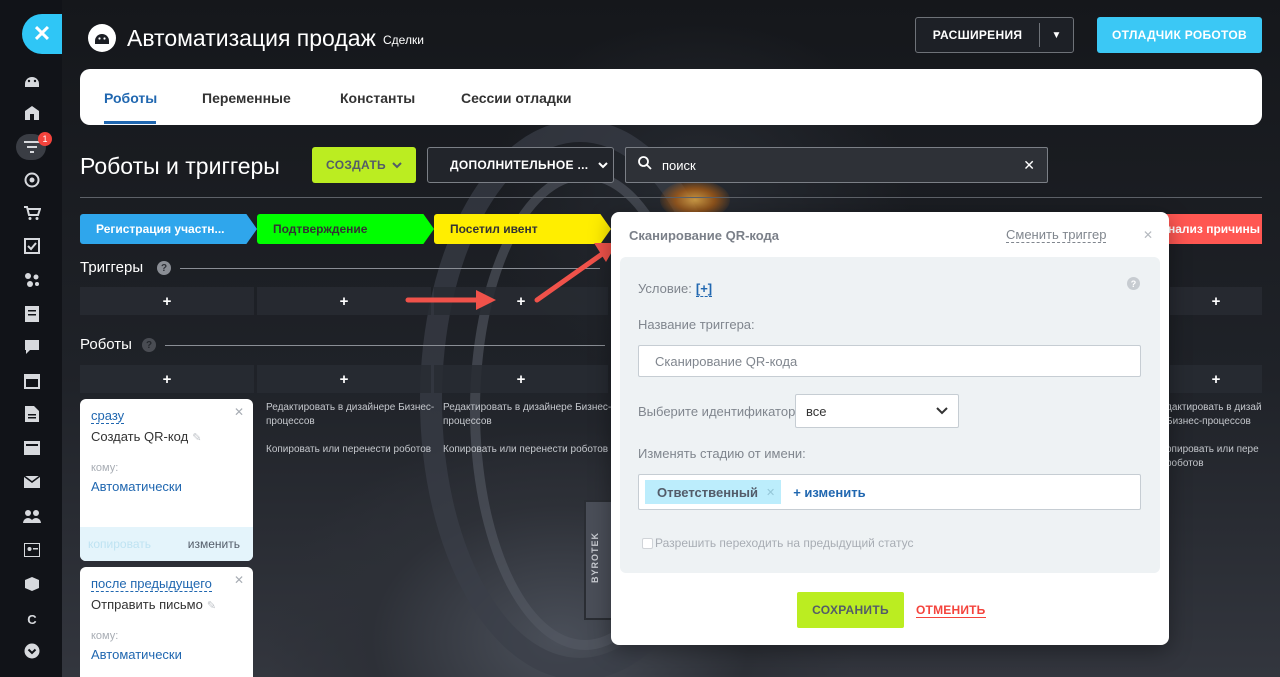 The width and height of the screenshot is (1280, 677). I want to click on remove-tag-icon: ✕, so click(770, 492).